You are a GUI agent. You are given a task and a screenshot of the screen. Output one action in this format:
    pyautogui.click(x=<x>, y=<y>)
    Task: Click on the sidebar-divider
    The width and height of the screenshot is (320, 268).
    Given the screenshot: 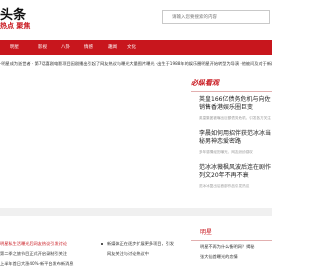 What is the action you would take?
    pyautogui.click(x=231, y=91)
    